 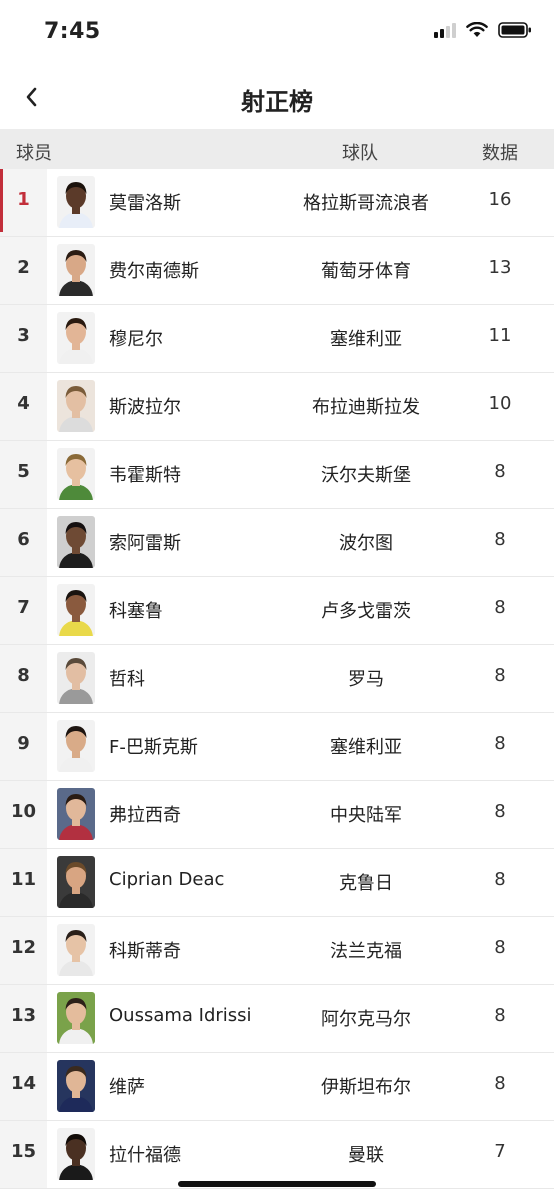 I want to click on player-row: 2 费尔南德斯 葡萄牙体育 13, so click(x=277, y=271).